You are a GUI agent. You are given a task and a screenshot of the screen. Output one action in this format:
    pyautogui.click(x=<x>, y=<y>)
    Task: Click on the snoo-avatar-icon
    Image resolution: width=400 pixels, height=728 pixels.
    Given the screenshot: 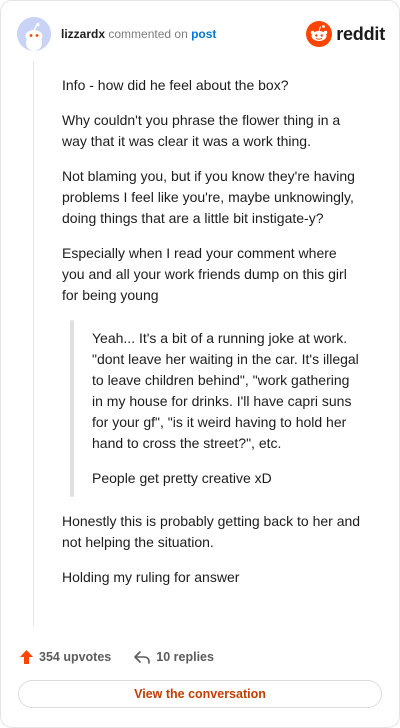 What is the action you would take?
    pyautogui.click(x=34, y=34)
    